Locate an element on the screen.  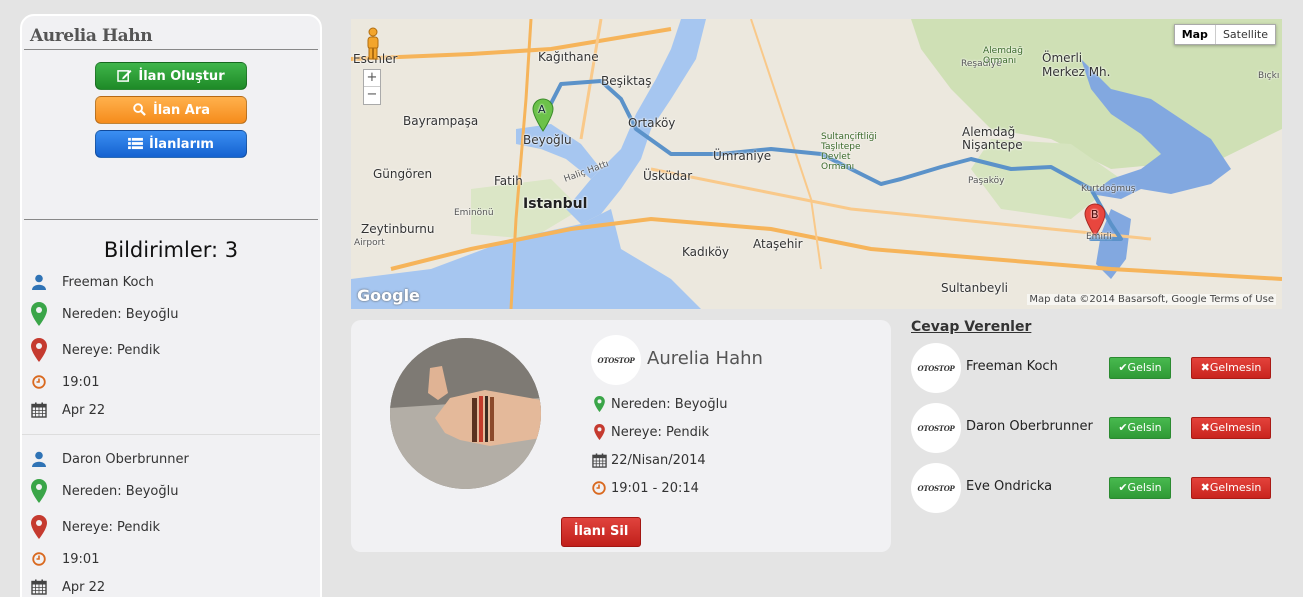
create-listing-button: İlan Oluştur is located at coordinates (171, 76).